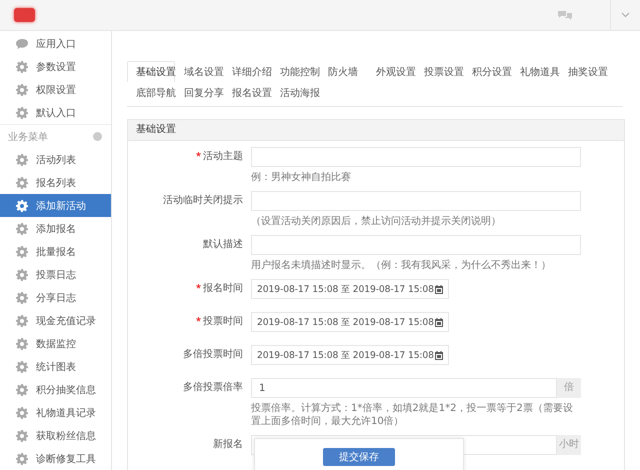 This screenshot has width=640, height=470. What do you see at coordinates (247, 71) in the screenshot?
I see `settings-tab: 详细介绍` at bounding box center [247, 71].